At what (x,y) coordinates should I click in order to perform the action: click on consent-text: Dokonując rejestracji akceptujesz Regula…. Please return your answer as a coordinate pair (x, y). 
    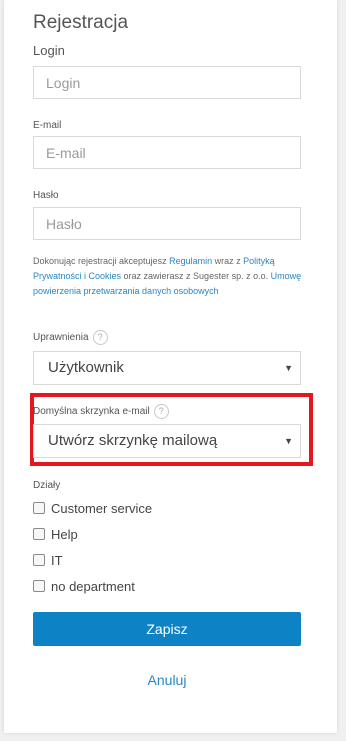
    Looking at the image, I should click on (170, 276).